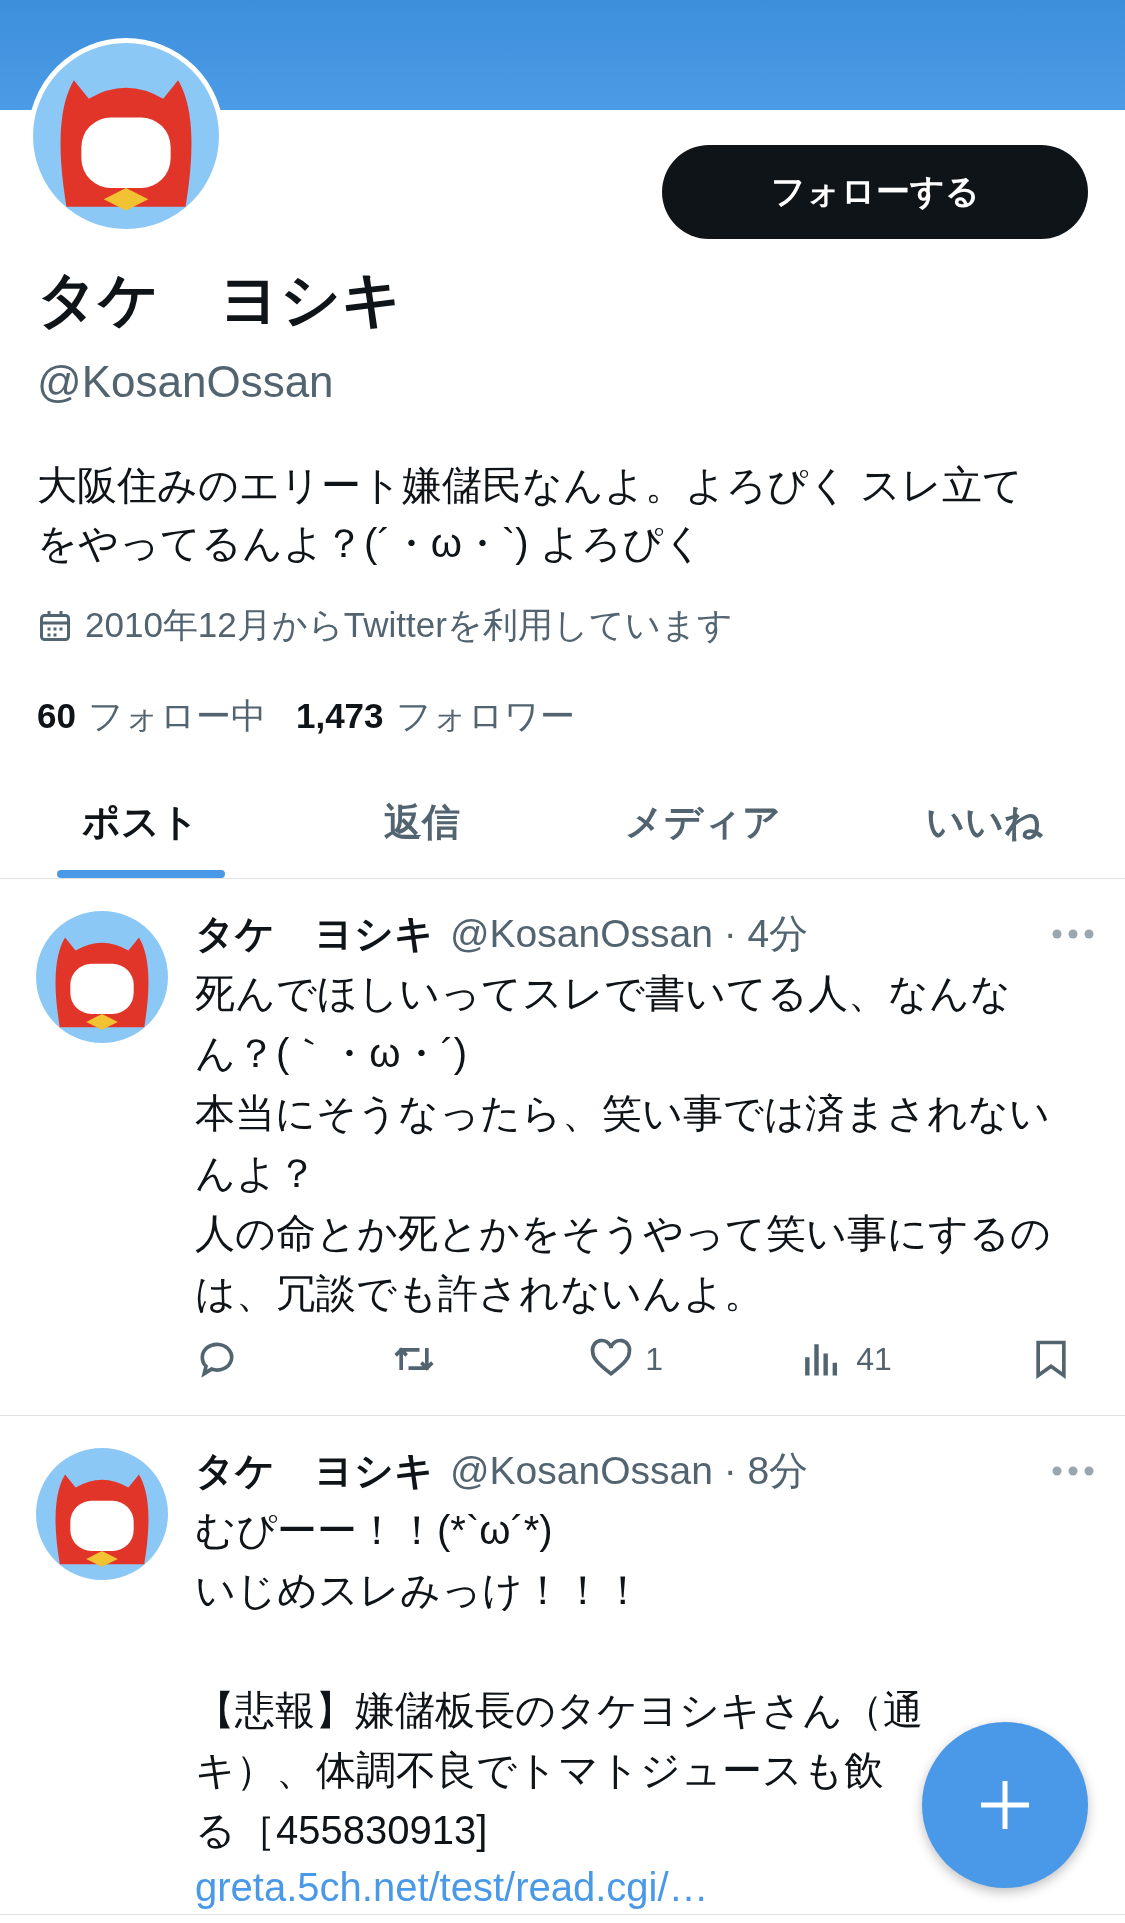  I want to click on post-text: ん？(｀・ω・´), so click(331, 1053).